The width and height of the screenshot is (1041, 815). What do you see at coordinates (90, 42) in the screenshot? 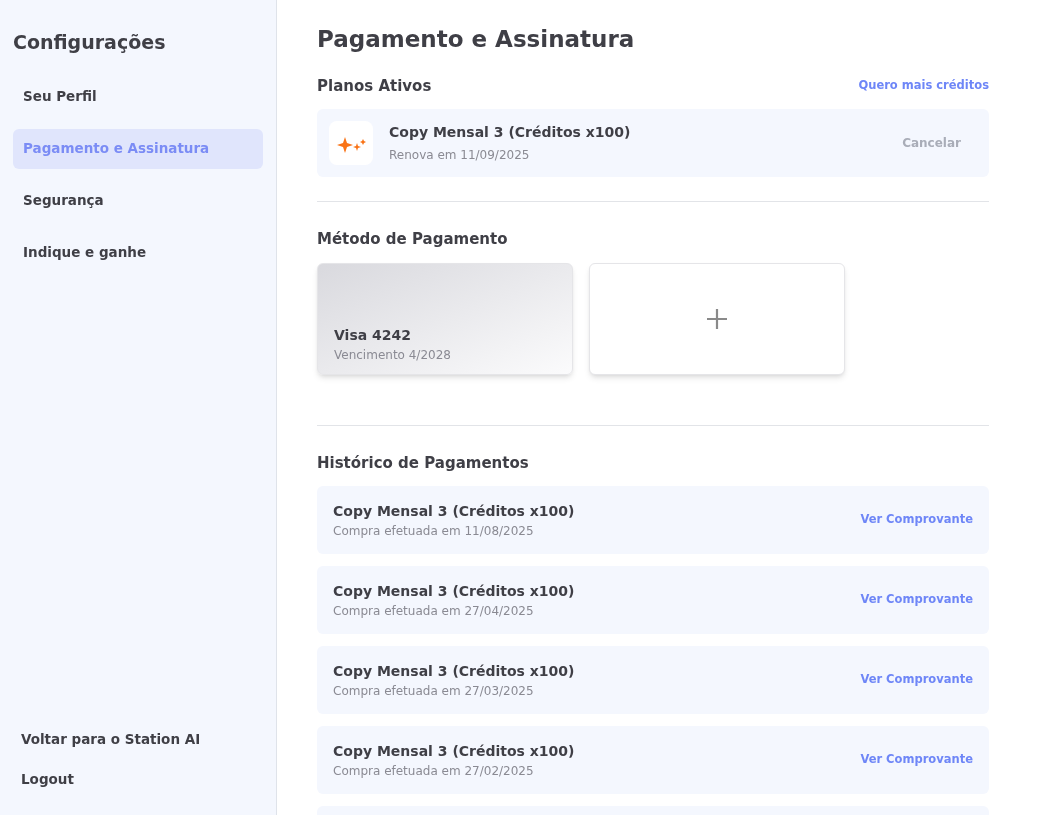
I see `sidebar-title: Configurações` at bounding box center [90, 42].